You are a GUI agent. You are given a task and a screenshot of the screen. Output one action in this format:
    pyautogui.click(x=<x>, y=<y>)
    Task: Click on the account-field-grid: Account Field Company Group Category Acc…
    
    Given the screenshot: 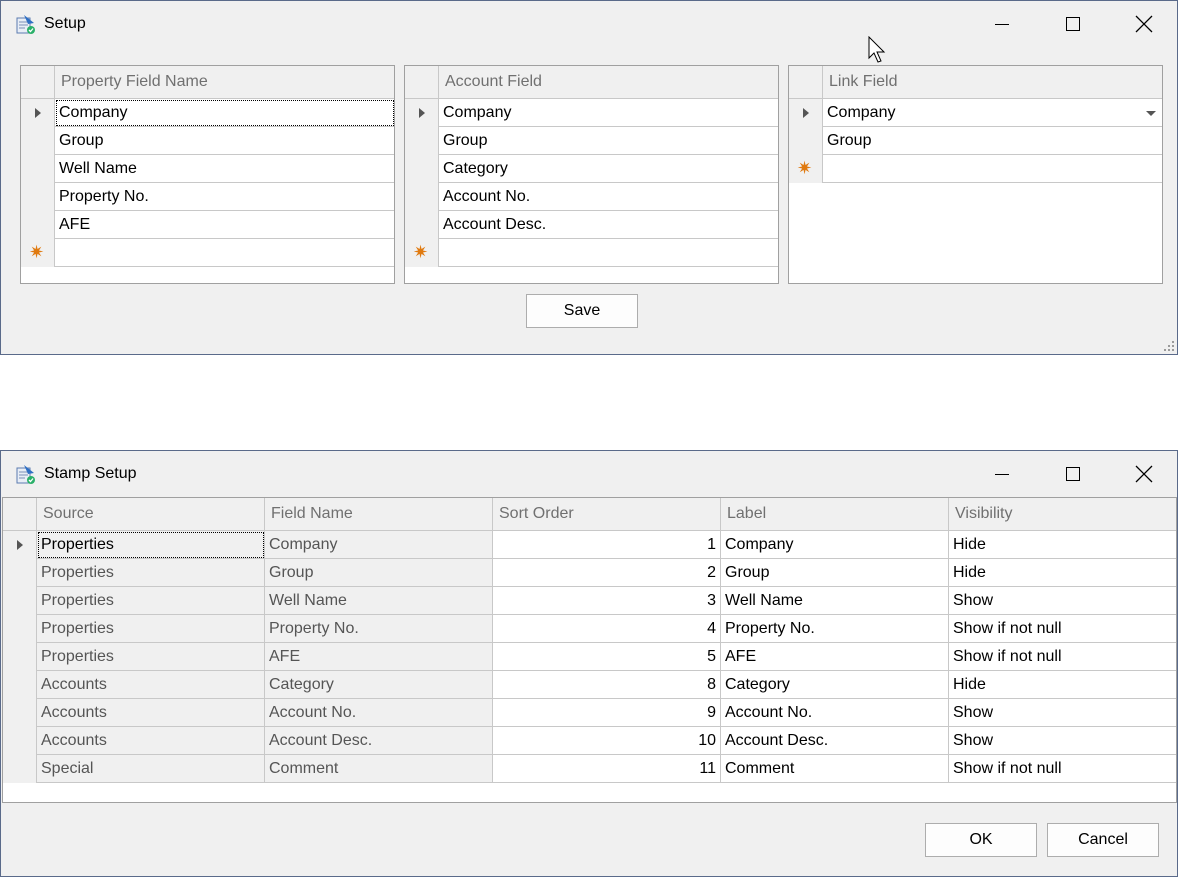 What is the action you would take?
    pyautogui.click(x=591, y=174)
    